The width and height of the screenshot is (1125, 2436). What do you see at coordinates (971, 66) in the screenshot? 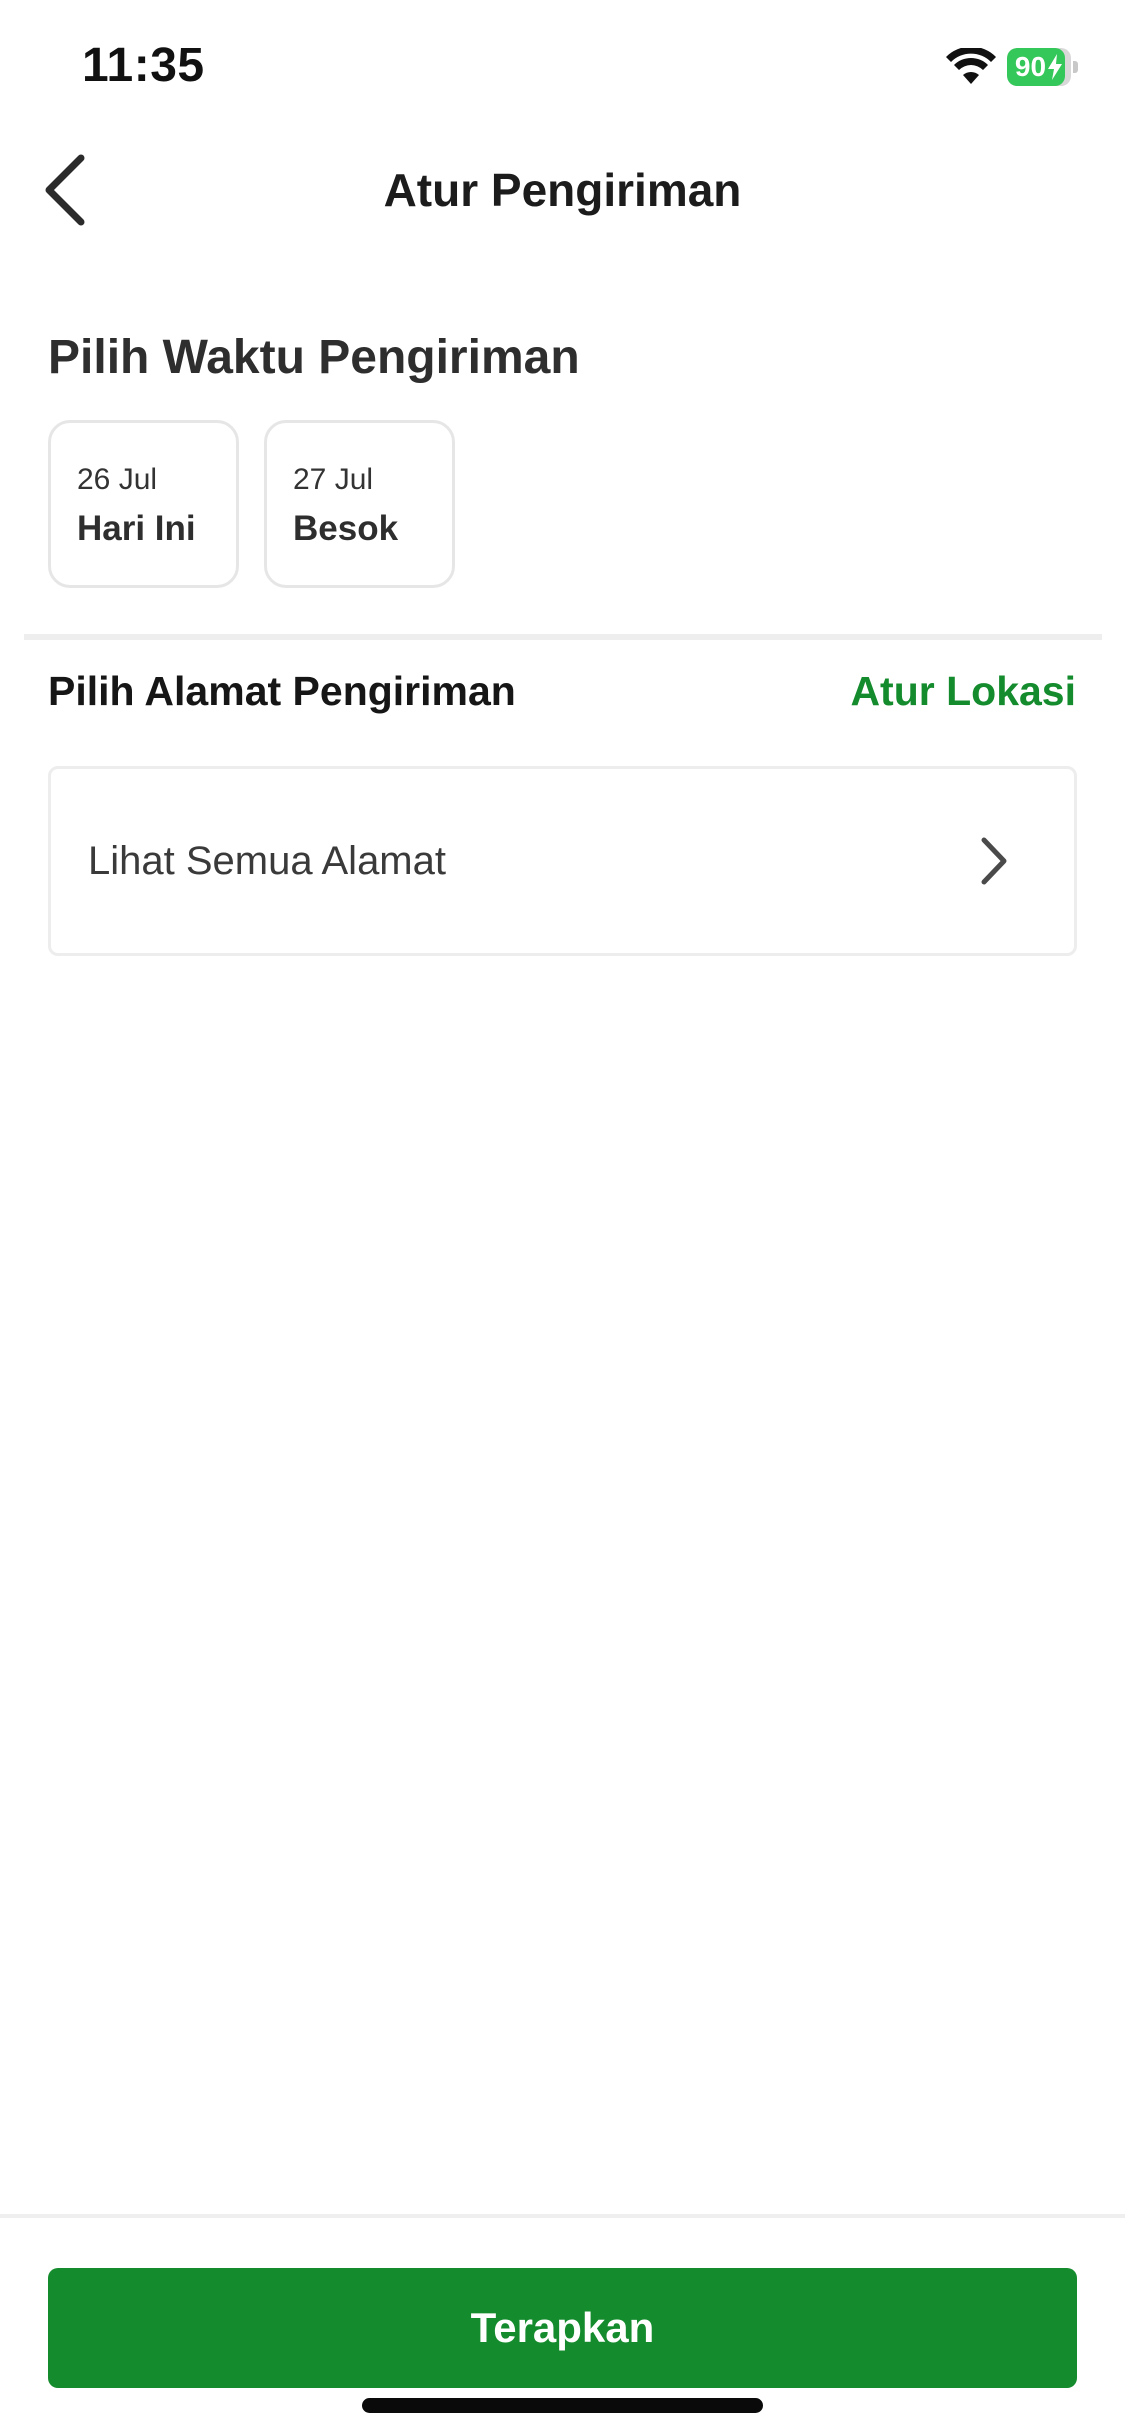
I see `wifi-icon` at bounding box center [971, 66].